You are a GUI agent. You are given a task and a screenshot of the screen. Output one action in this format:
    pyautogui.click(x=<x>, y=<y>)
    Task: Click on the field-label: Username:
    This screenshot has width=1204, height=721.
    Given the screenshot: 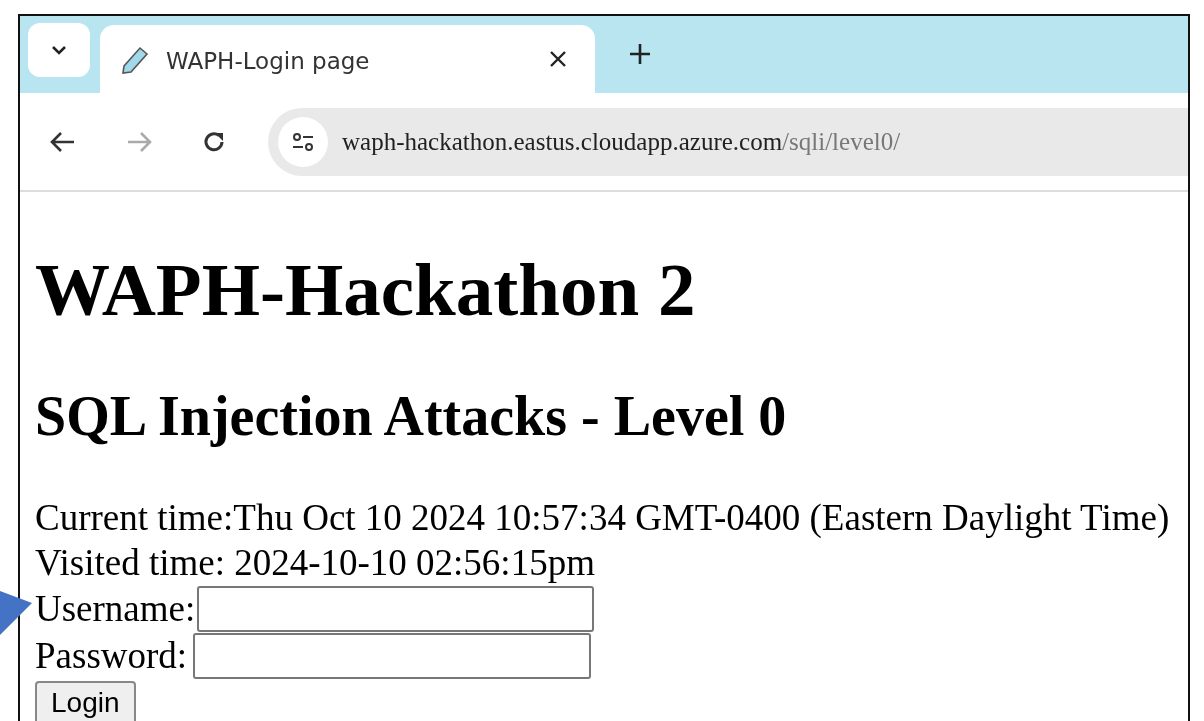 What is the action you would take?
    pyautogui.click(x=115, y=608)
    